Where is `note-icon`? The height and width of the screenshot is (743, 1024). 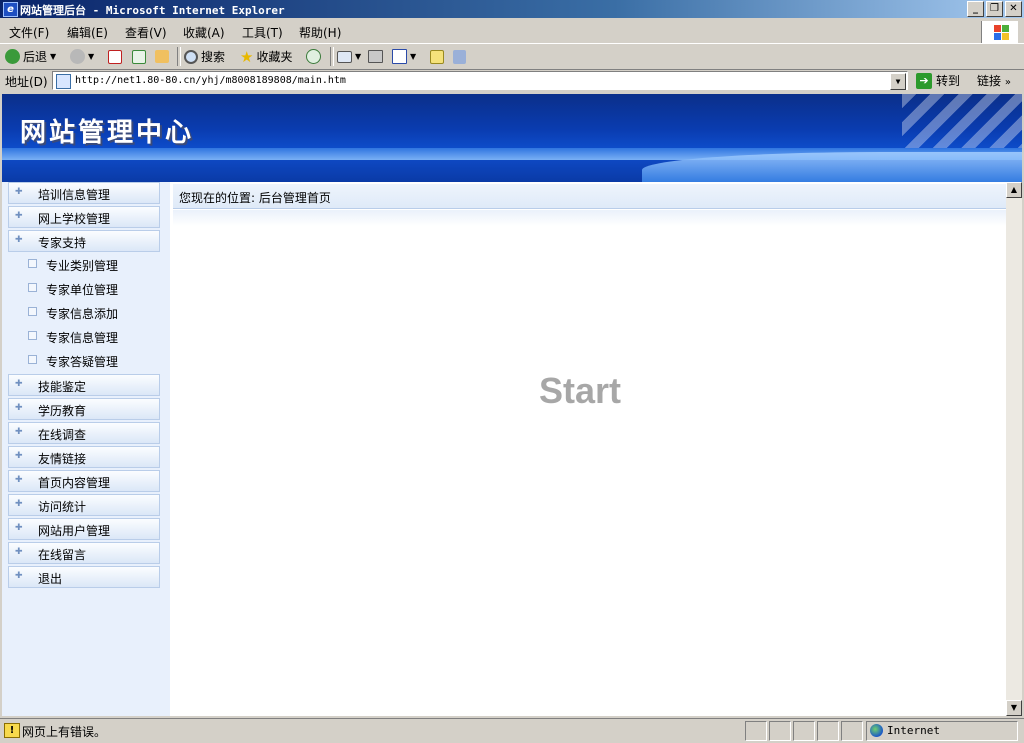 note-icon is located at coordinates (437, 56).